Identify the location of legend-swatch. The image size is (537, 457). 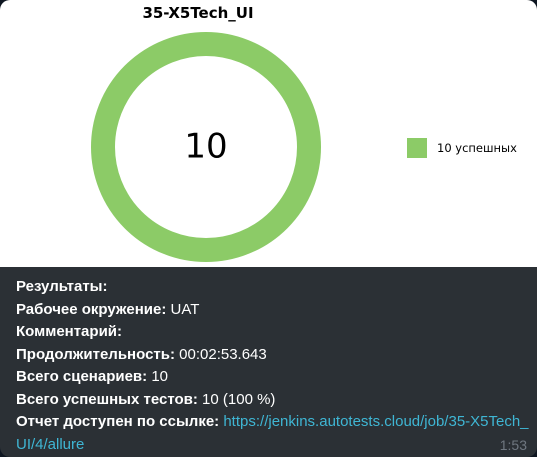
(417, 148).